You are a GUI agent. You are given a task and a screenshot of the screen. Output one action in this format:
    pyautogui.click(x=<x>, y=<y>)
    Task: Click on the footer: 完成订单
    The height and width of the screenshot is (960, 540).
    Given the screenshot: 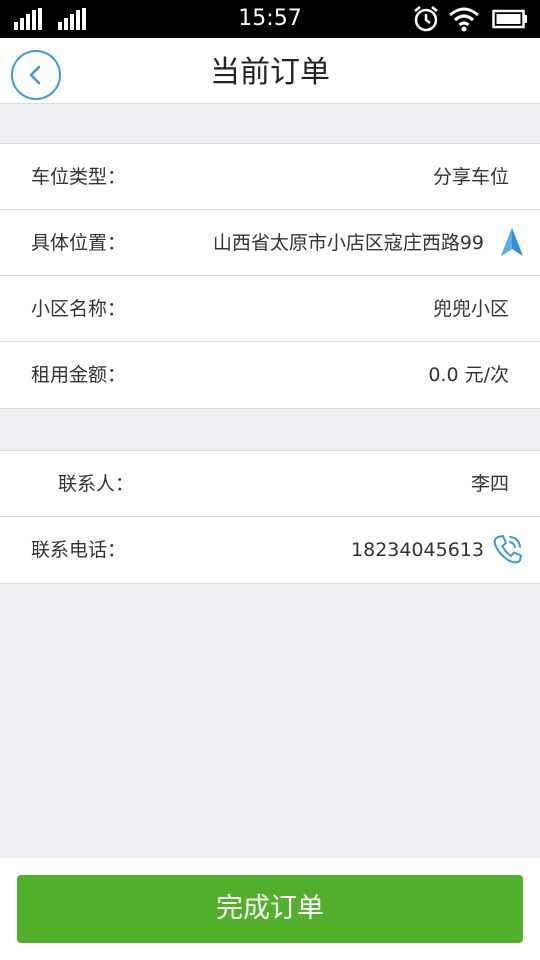 What is the action you would take?
    pyautogui.click(x=270, y=909)
    